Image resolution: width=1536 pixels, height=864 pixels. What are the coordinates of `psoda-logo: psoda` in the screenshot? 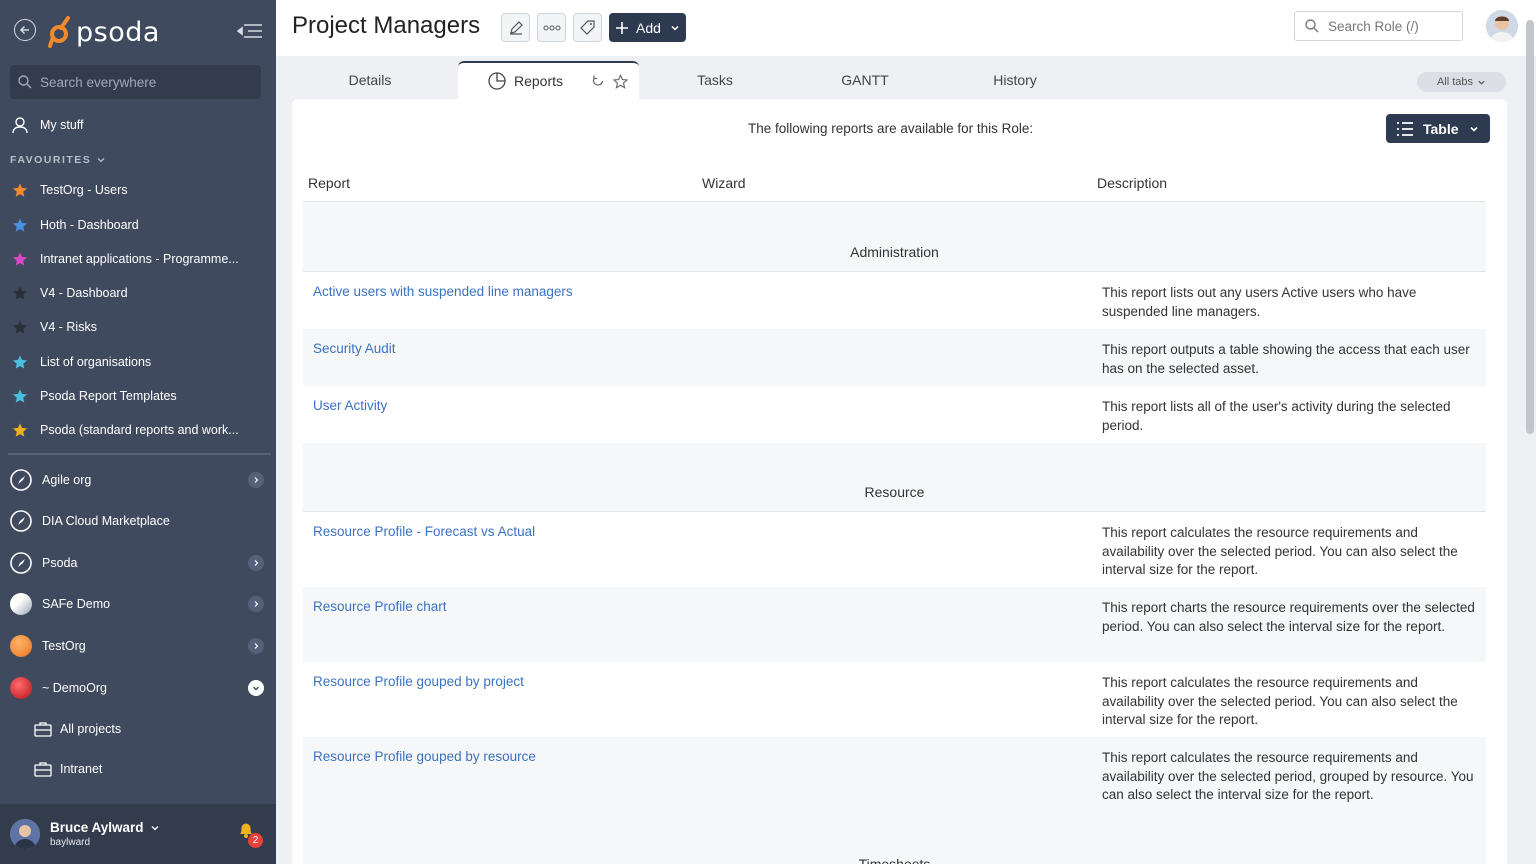 It's located at (104, 32).